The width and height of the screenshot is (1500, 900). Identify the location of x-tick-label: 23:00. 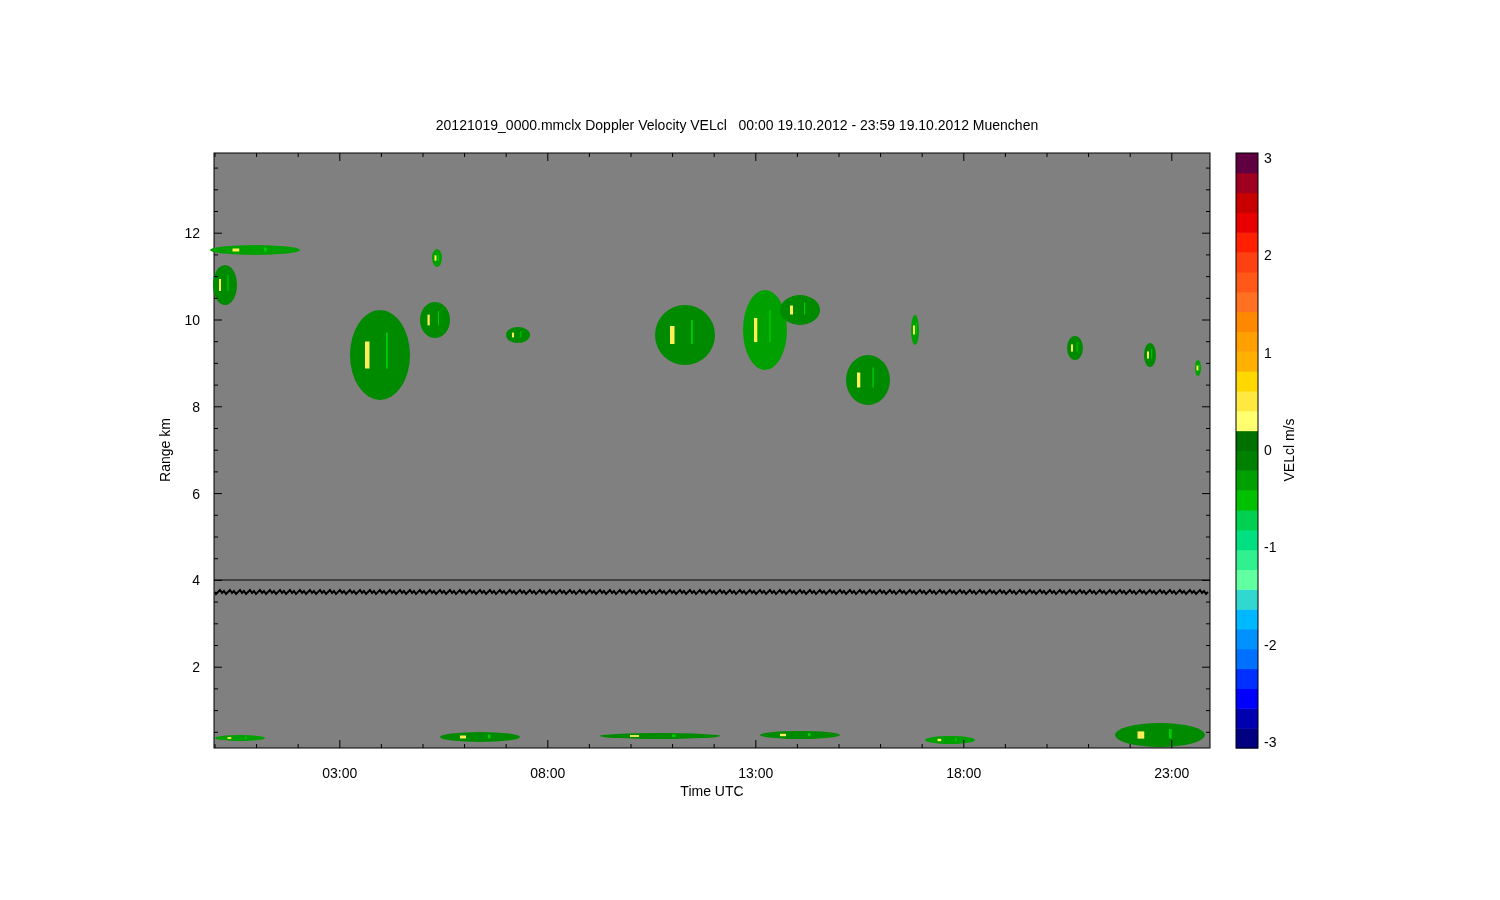
(1172, 773).